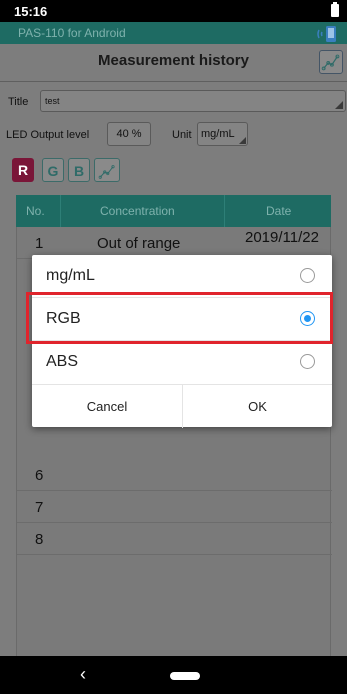 This screenshot has width=347, height=694. What do you see at coordinates (182, 319) in the screenshot?
I see `unit-option-rgb: RGB` at bounding box center [182, 319].